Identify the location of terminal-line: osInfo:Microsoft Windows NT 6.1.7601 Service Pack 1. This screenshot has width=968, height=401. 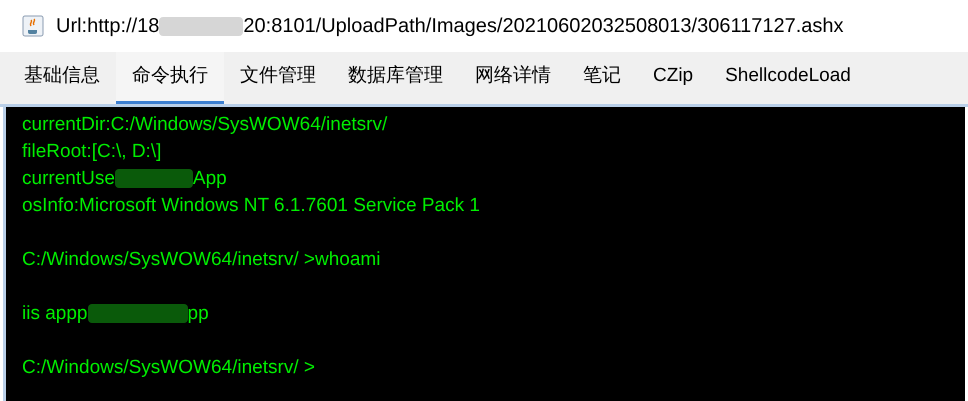
(251, 206).